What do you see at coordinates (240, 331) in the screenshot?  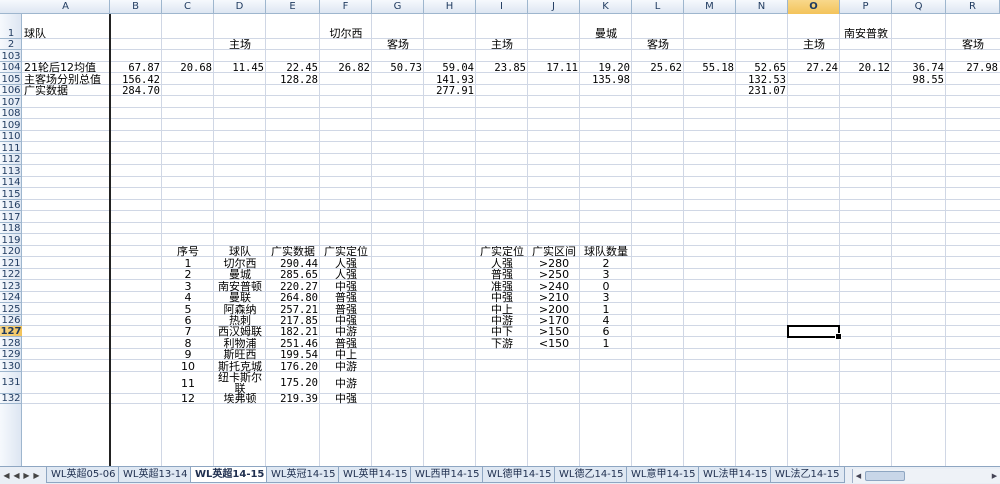 I see `table1-cell: 西汉姆联` at bounding box center [240, 331].